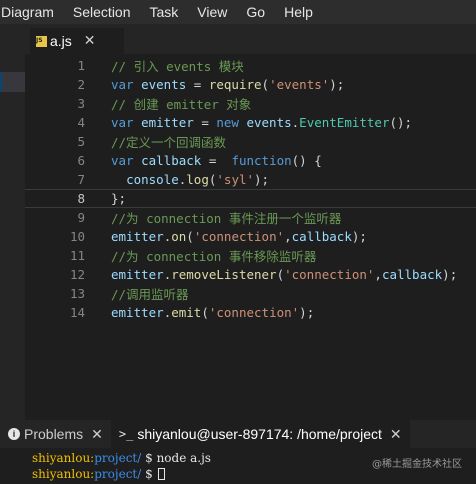  What do you see at coordinates (183, 458) in the screenshot?
I see `terminal-command: node a.js` at bounding box center [183, 458].